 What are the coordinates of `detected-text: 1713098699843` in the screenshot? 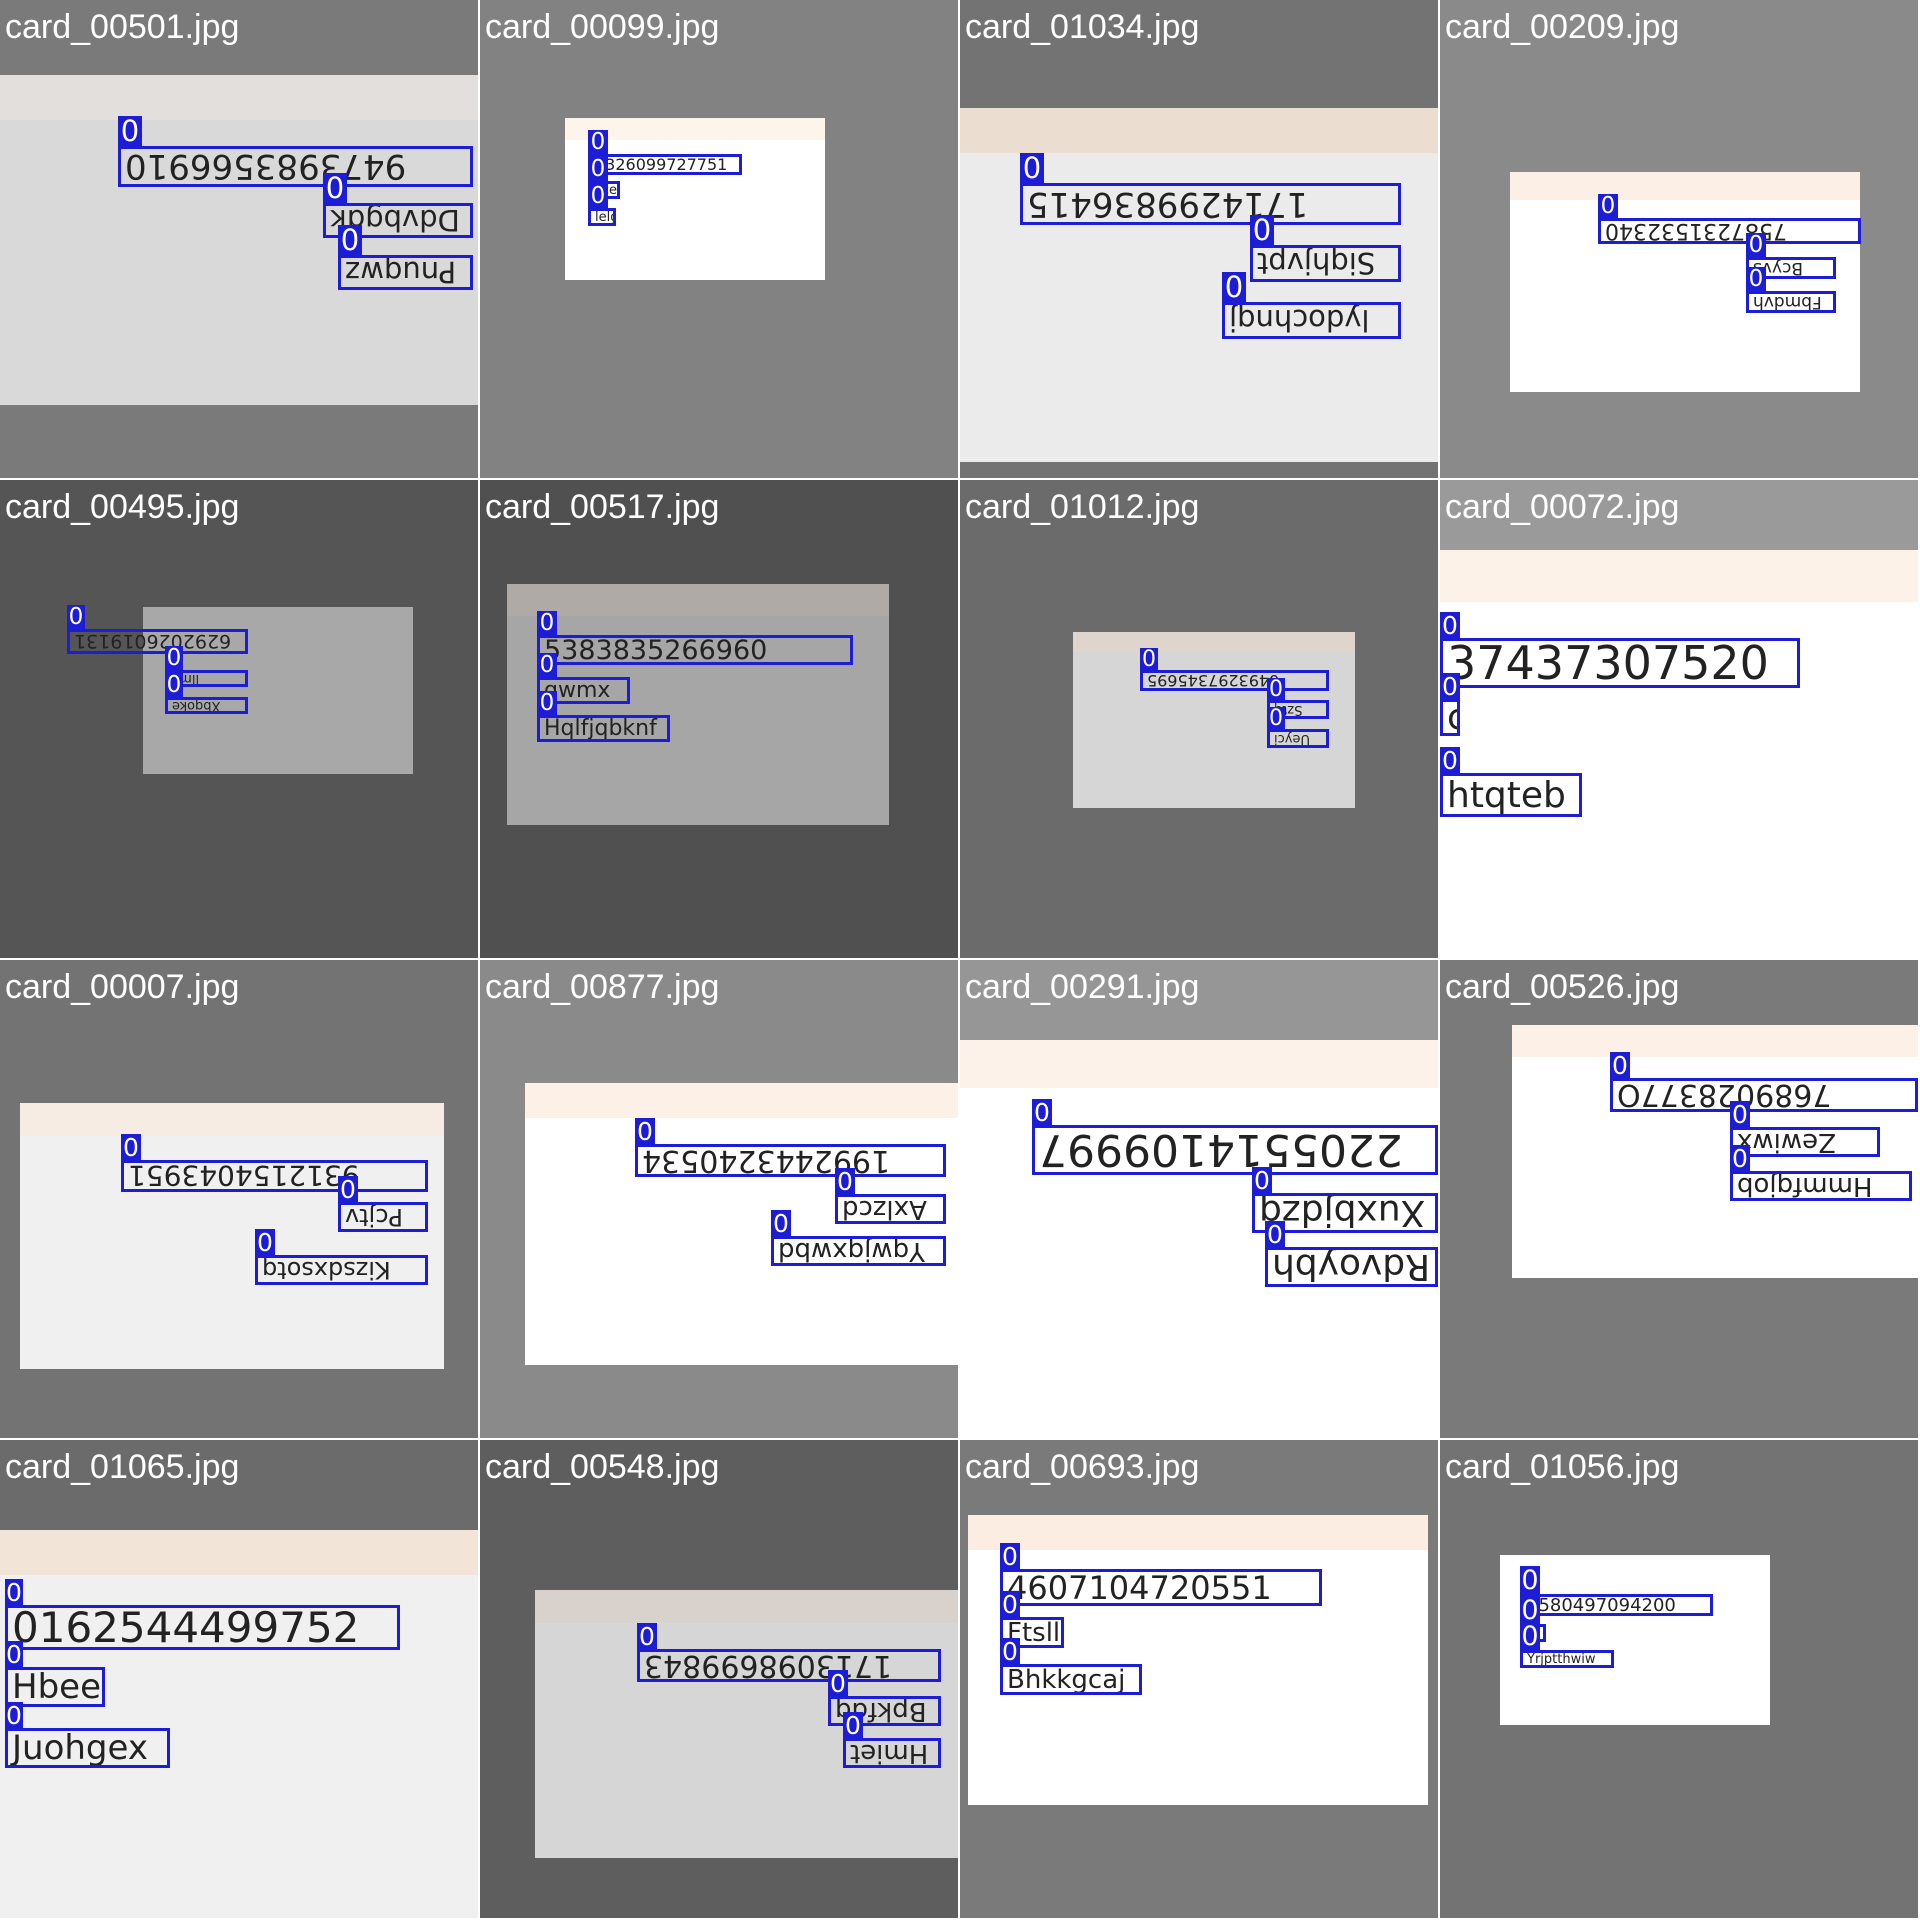 It's located at (768, 1665).